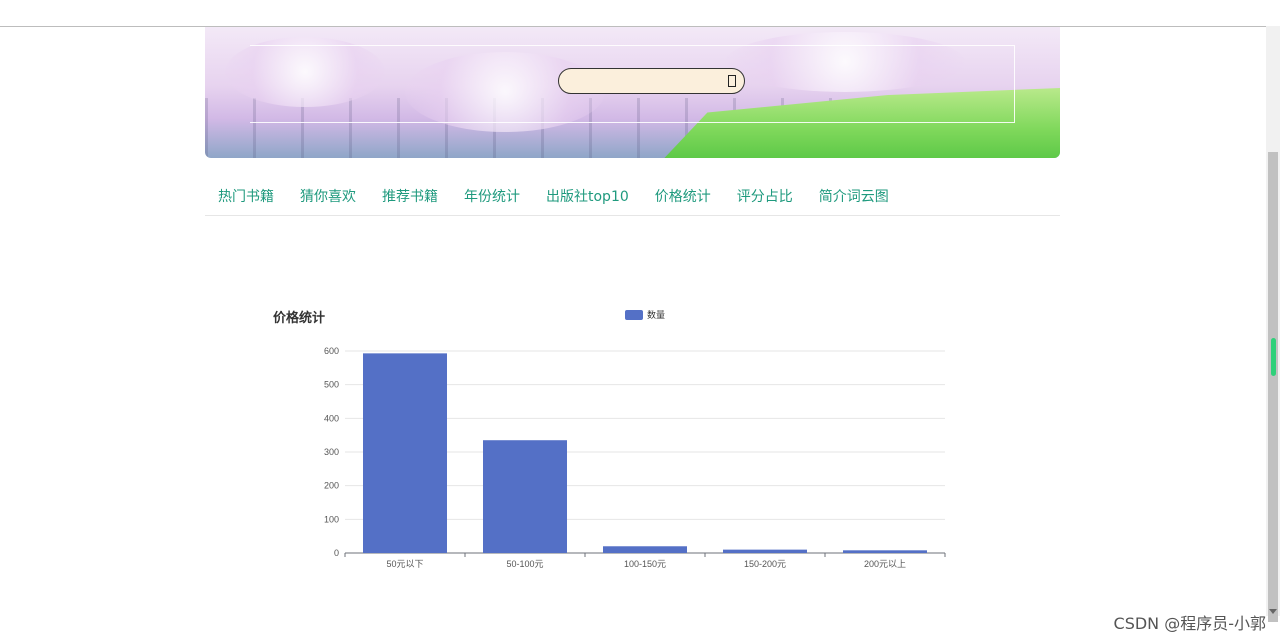  I want to click on y-tick-label: 400, so click(331, 418).